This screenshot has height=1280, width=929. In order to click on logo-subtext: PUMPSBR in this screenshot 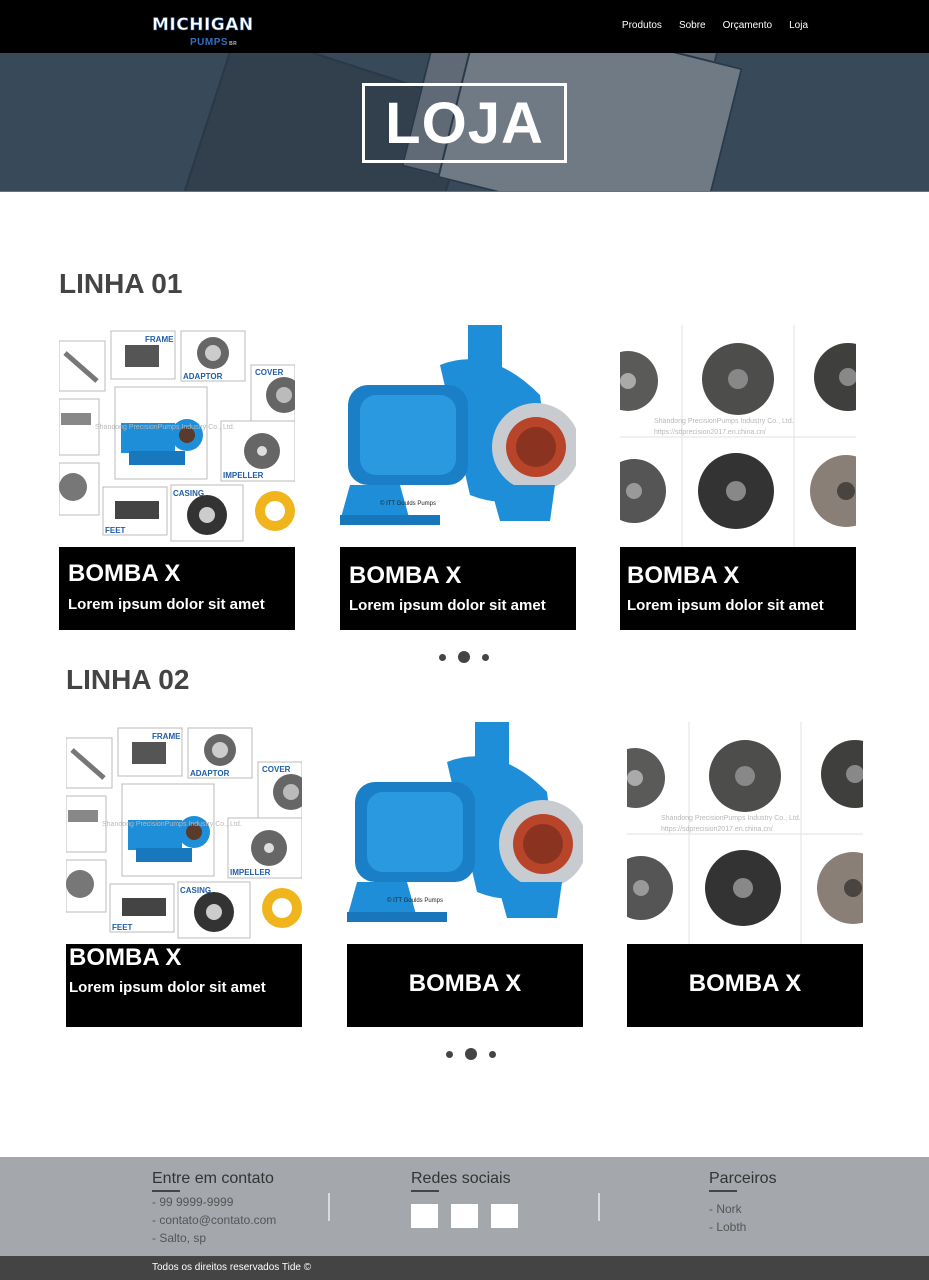, I will do `click(213, 42)`.